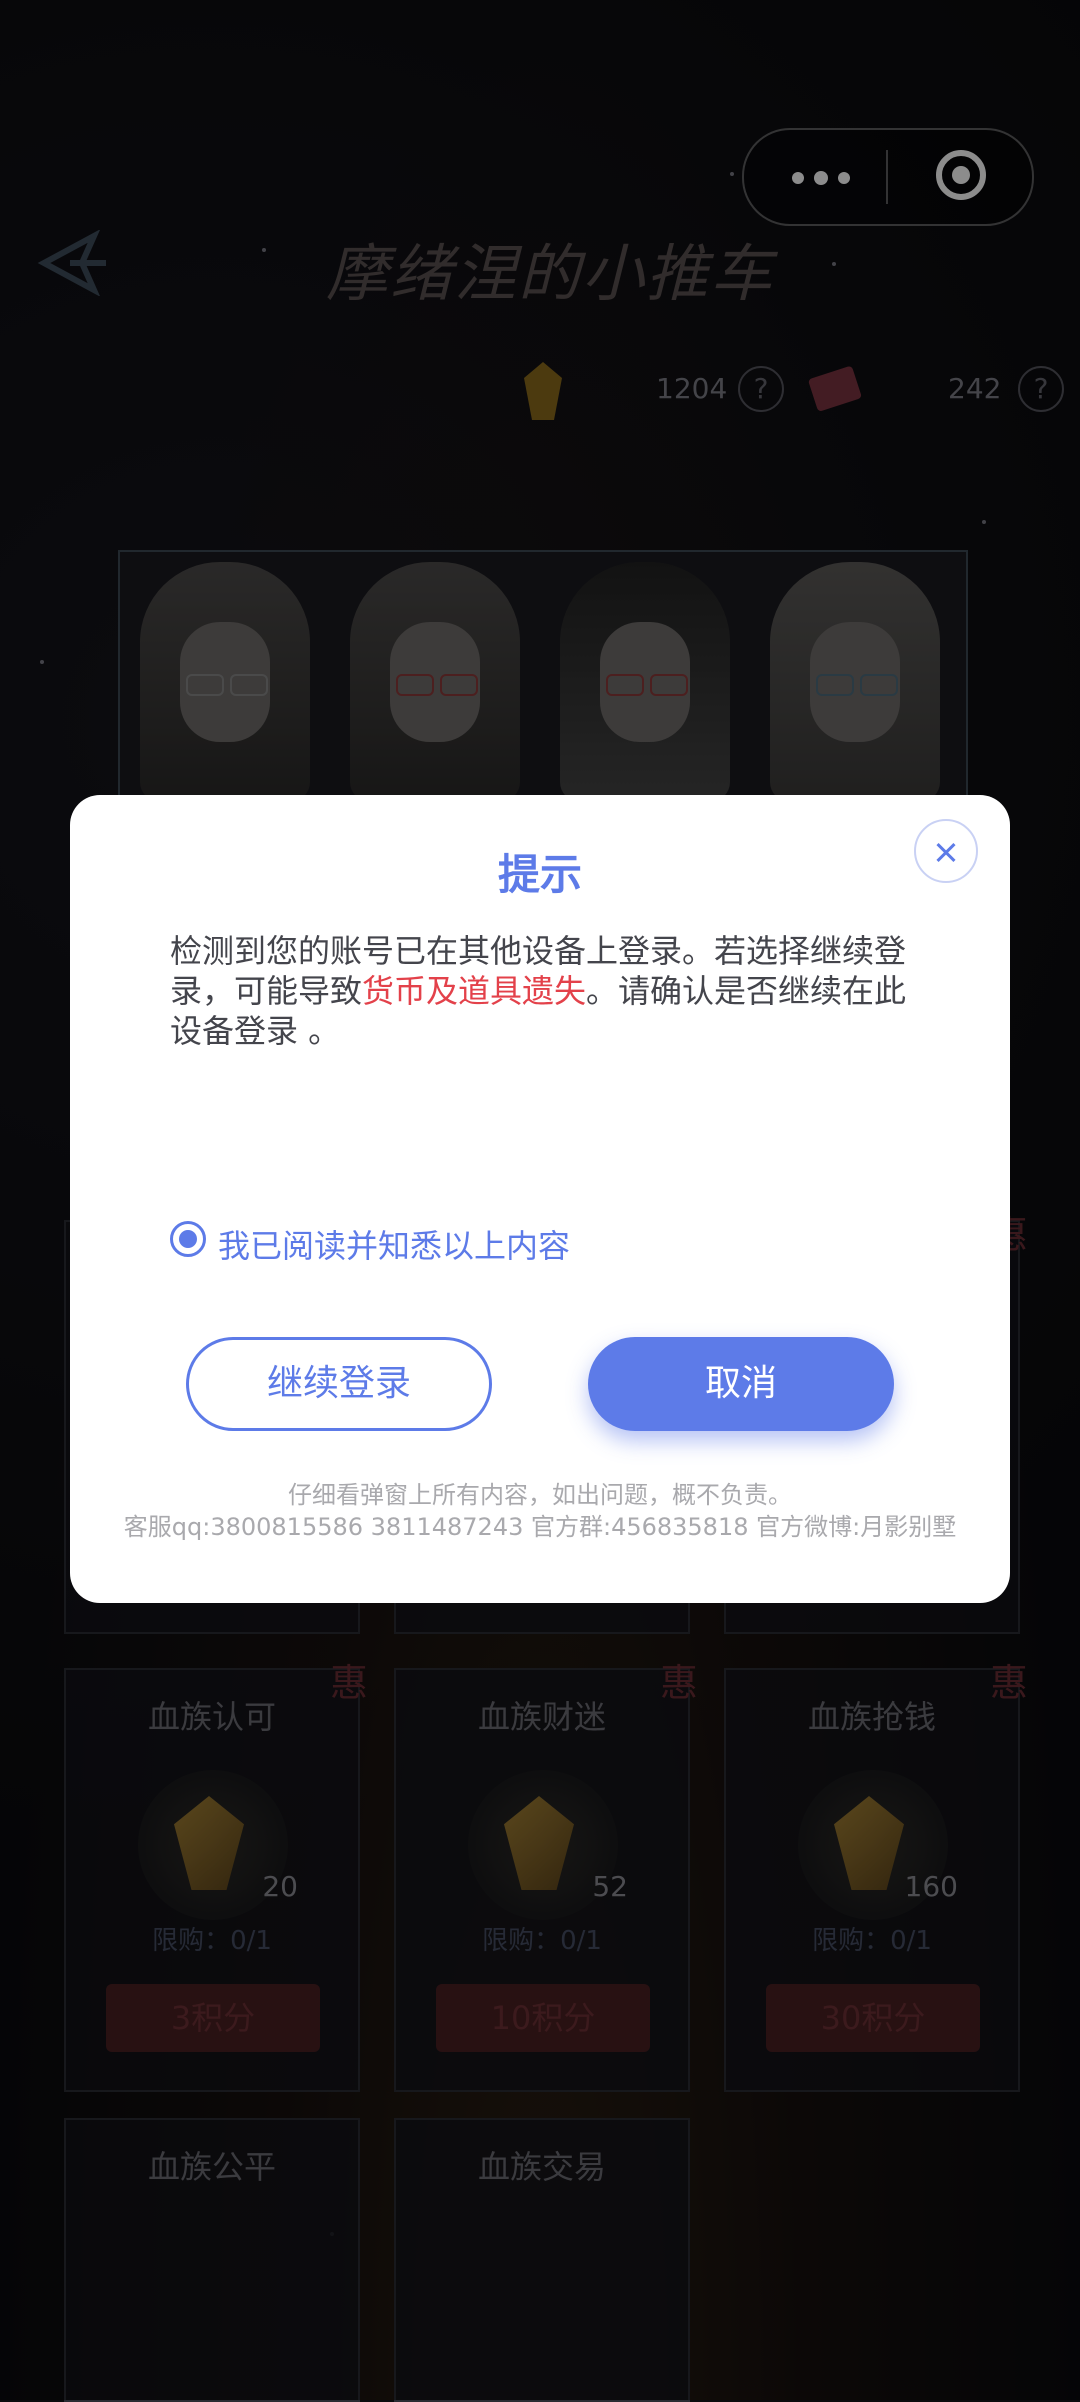 The image size is (1080, 2402). Describe the element at coordinates (339, 1384) in the screenshot. I see `continue-login-button: 继续登录` at that location.